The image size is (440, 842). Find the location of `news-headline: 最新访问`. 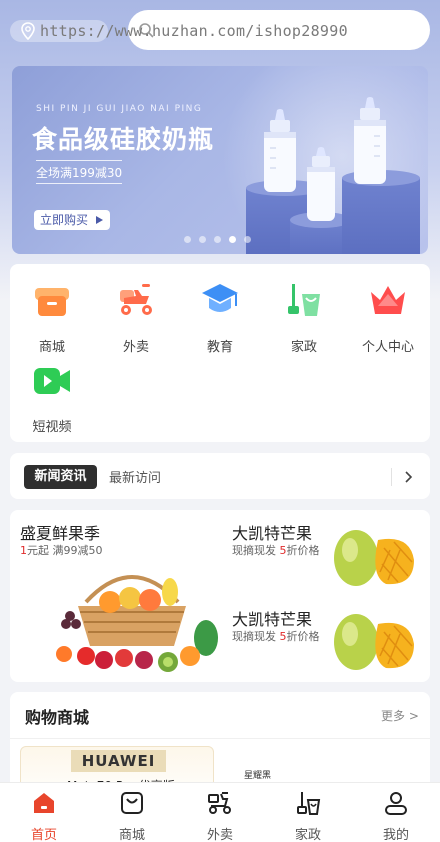

news-headline: 最新访问 is located at coordinates (135, 476).